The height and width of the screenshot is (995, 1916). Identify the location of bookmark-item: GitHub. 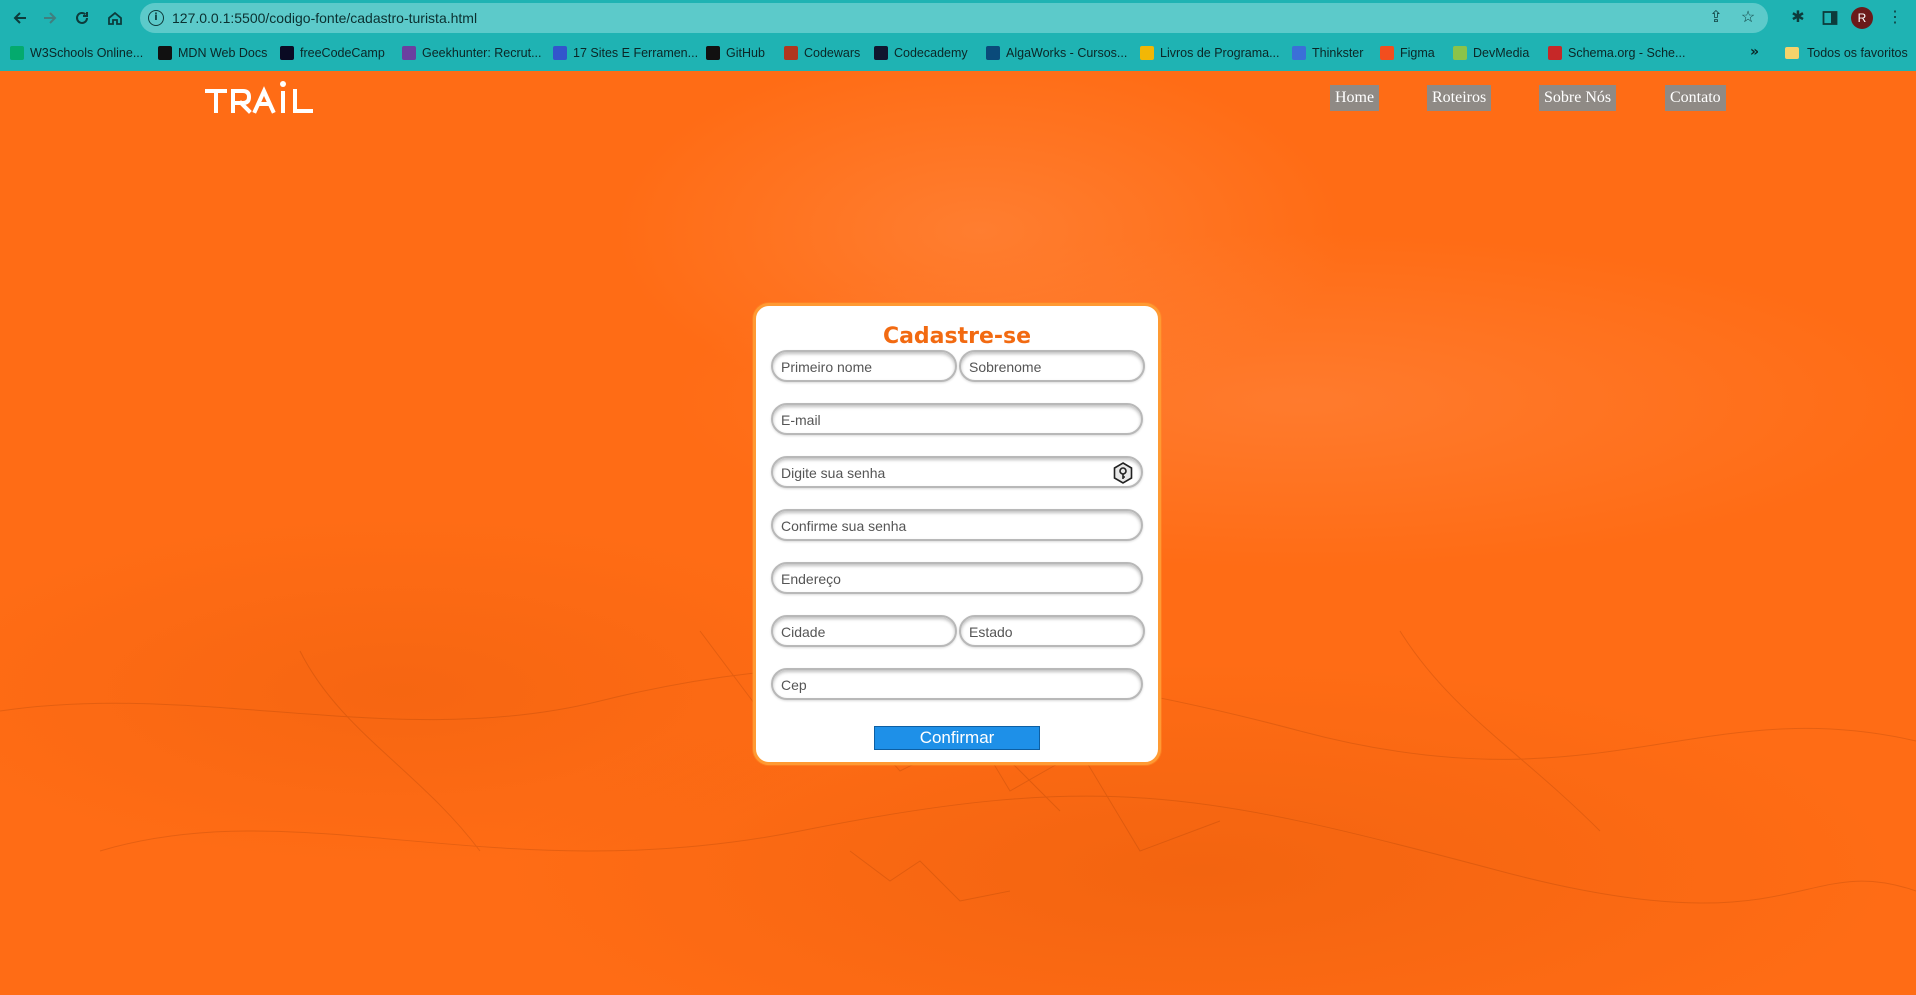
(735, 53).